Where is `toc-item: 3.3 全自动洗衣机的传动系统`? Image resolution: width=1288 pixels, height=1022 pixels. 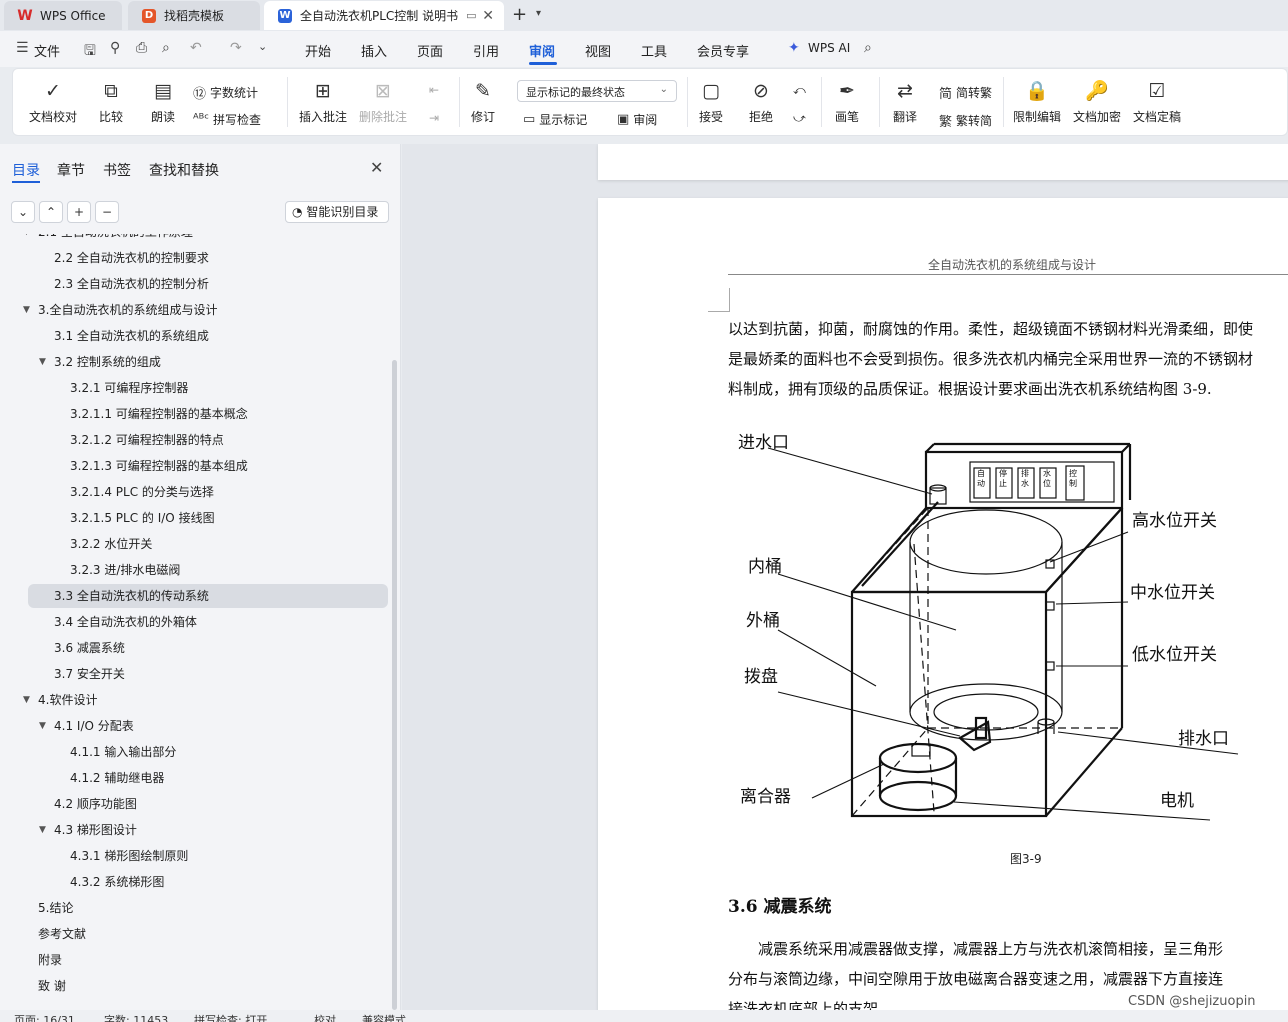
toc-item: 3.3 全自动洗衣机的传动系统 is located at coordinates (208, 596).